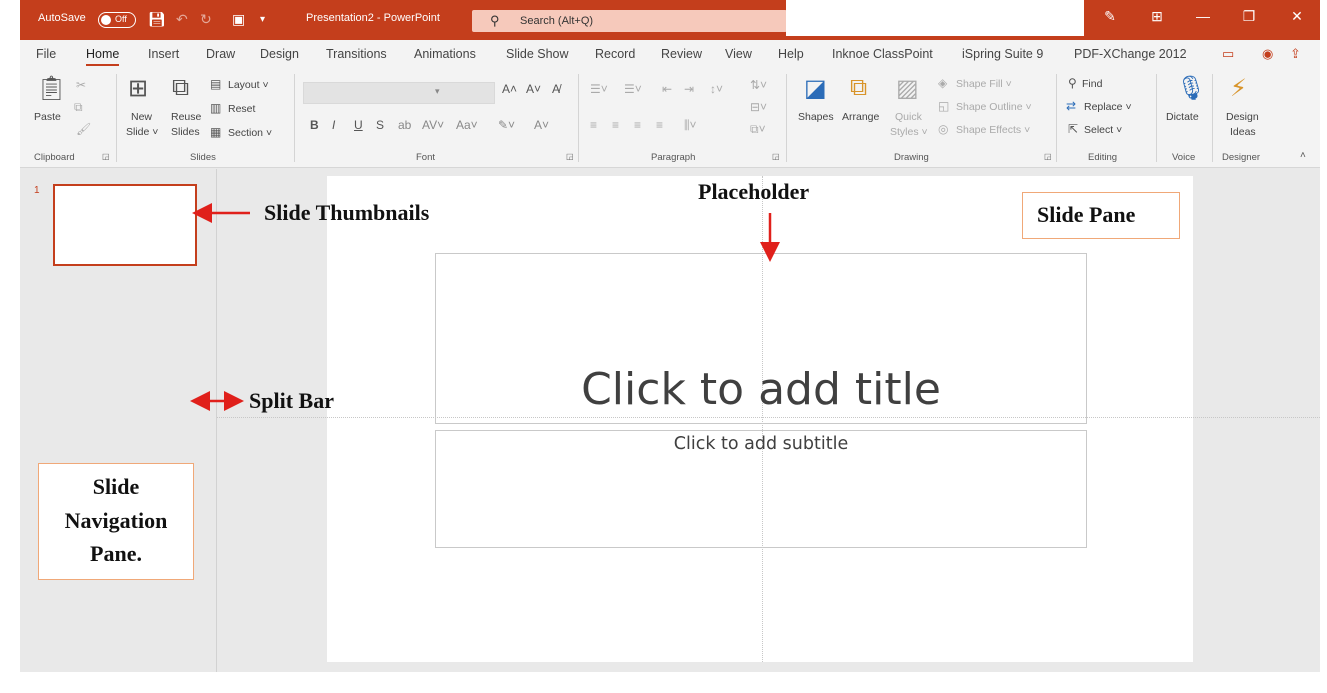 This screenshot has height=693, width=1327. What do you see at coordinates (754, 191) in the screenshot?
I see `placeholder-annotation: Placeholder` at bounding box center [754, 191].